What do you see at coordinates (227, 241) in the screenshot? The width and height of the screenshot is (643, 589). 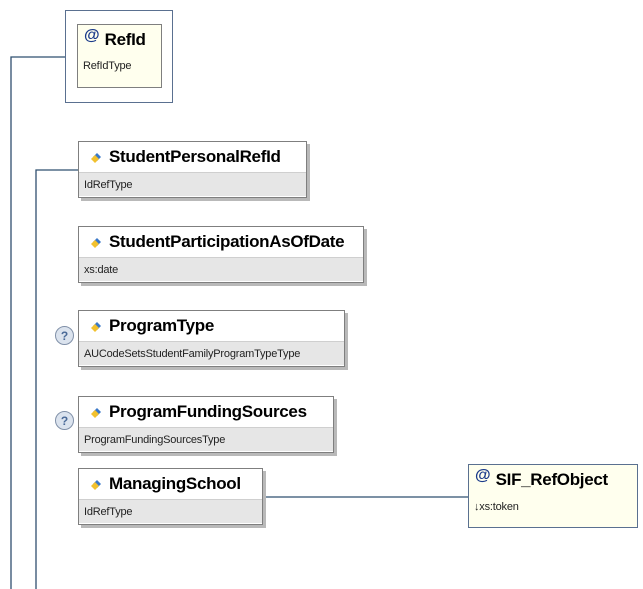 I see `node-name: StudentParticipationAsOfDate` at bounding box center [227, 241].